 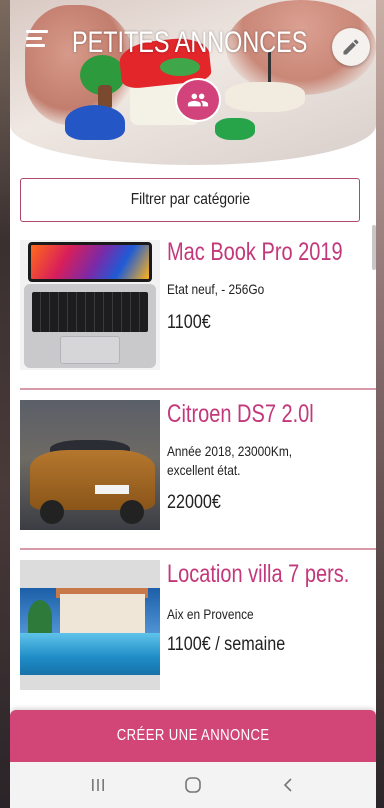 I want to click on group-button, so click(x=198, y=100).